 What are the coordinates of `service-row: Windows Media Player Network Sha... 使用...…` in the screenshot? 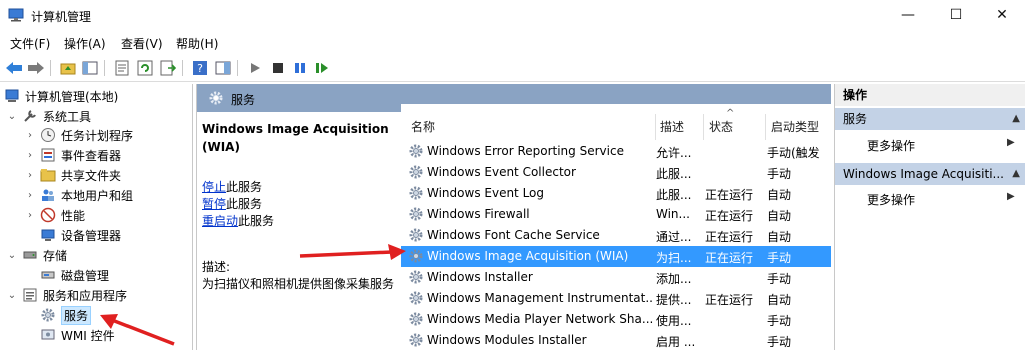 It's located at (616, 319).